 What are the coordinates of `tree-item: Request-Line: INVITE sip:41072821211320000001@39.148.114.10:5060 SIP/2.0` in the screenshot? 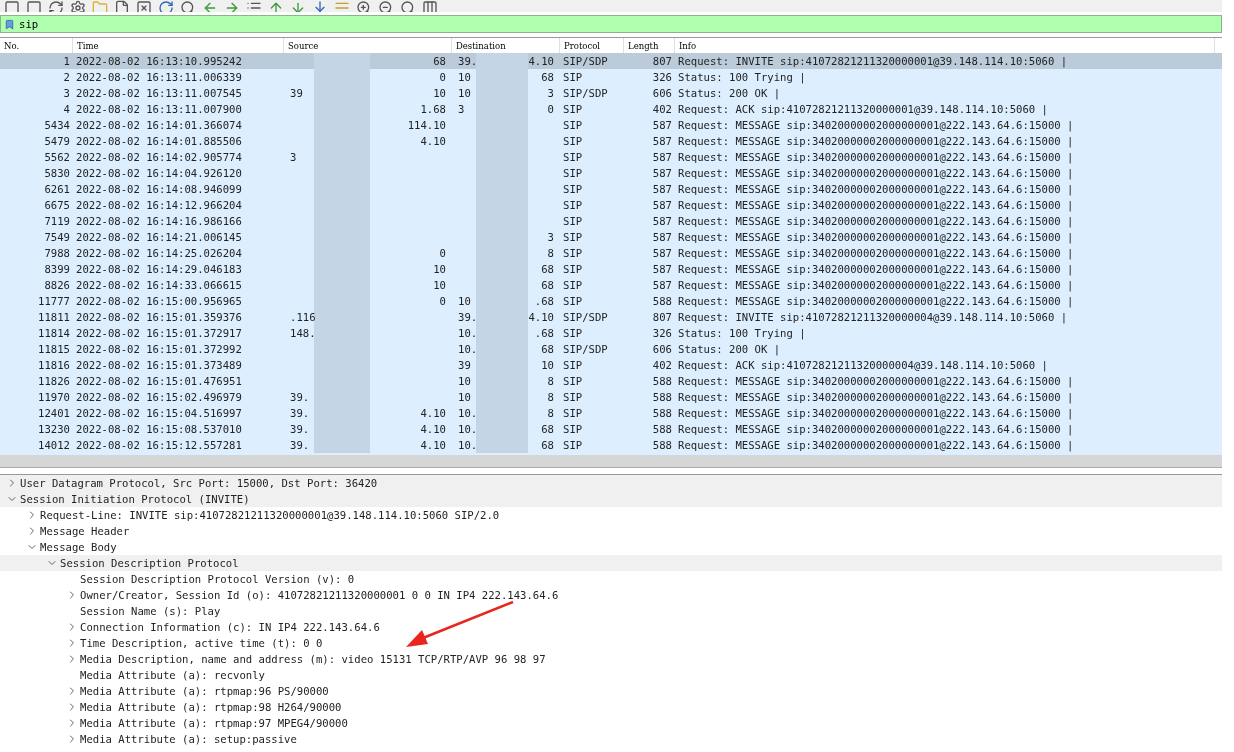 It's located at (611, 515).